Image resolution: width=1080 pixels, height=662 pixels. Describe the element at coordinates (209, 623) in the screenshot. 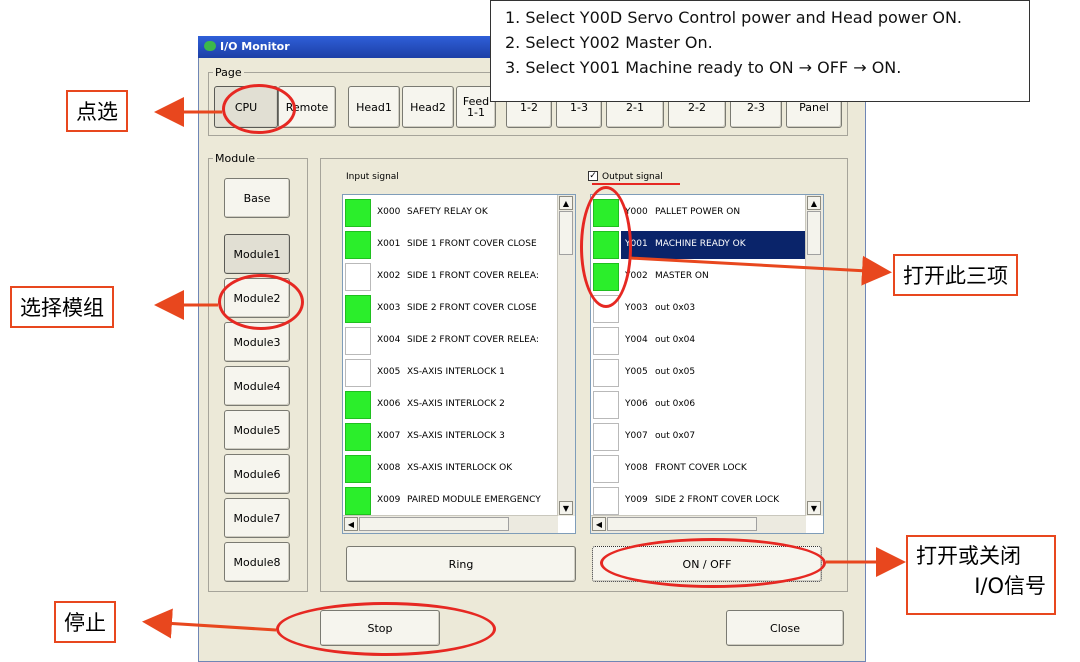

I see `arrow-to-stop-callout` at that location.